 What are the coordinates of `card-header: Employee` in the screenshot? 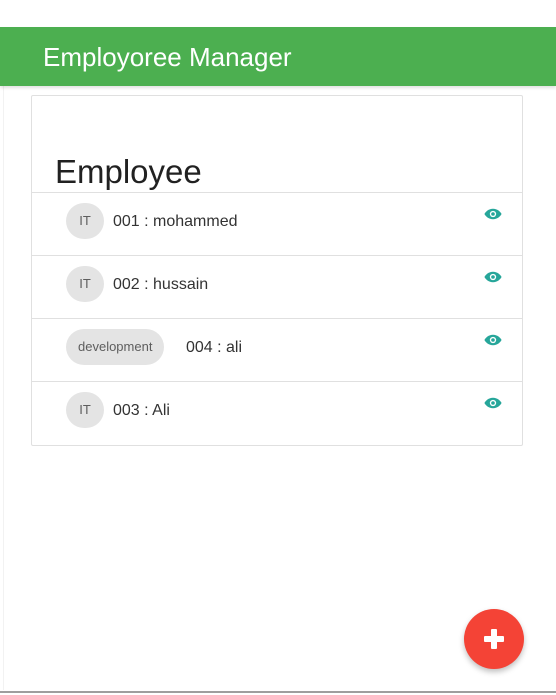 It's located at (277, 144).